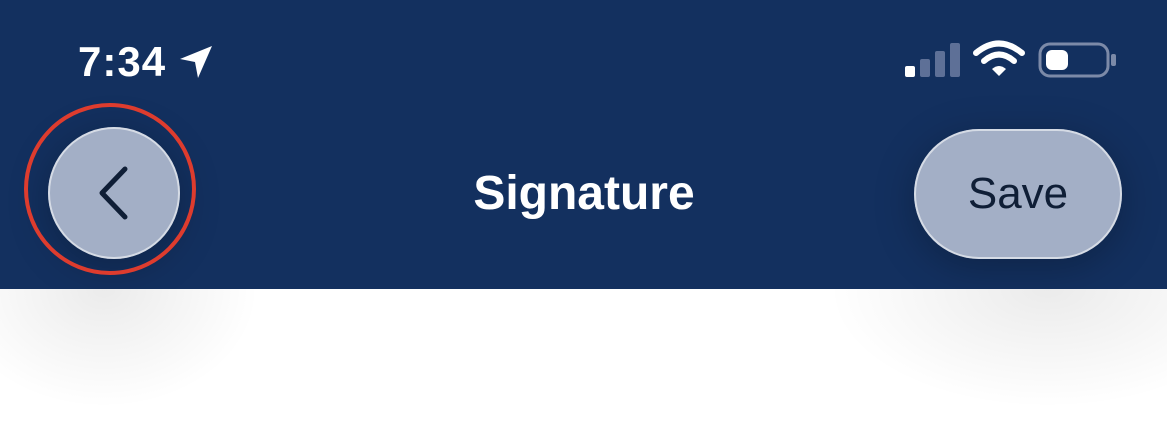 This screenshot has width=1167, height=448. Describe the element at coordinates (997, 349) in the screenshot. I see `button-shadow-right` at that location.